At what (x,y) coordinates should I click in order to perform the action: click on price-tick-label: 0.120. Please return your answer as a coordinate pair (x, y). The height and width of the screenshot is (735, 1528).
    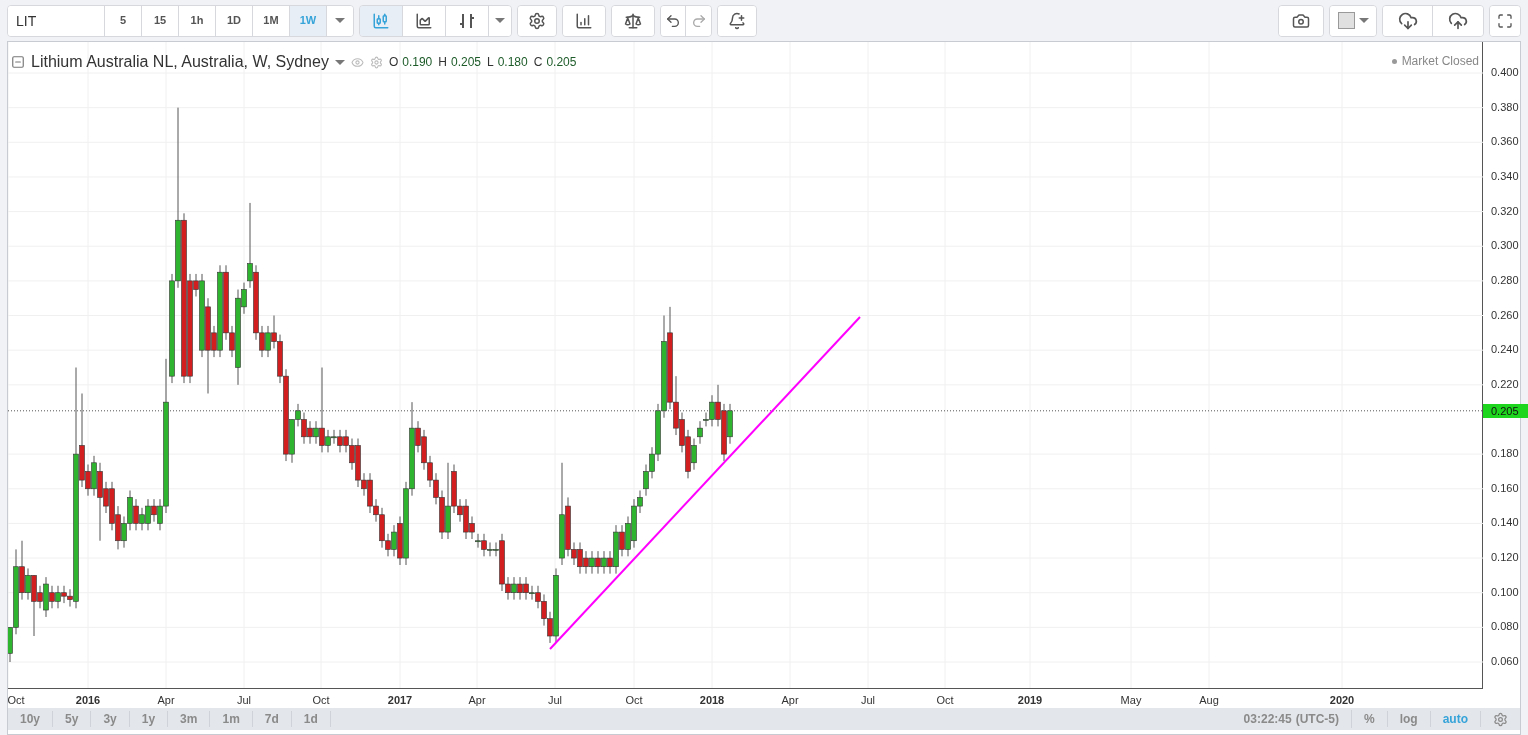
    Looking at the image, I should click on (1505, 558).